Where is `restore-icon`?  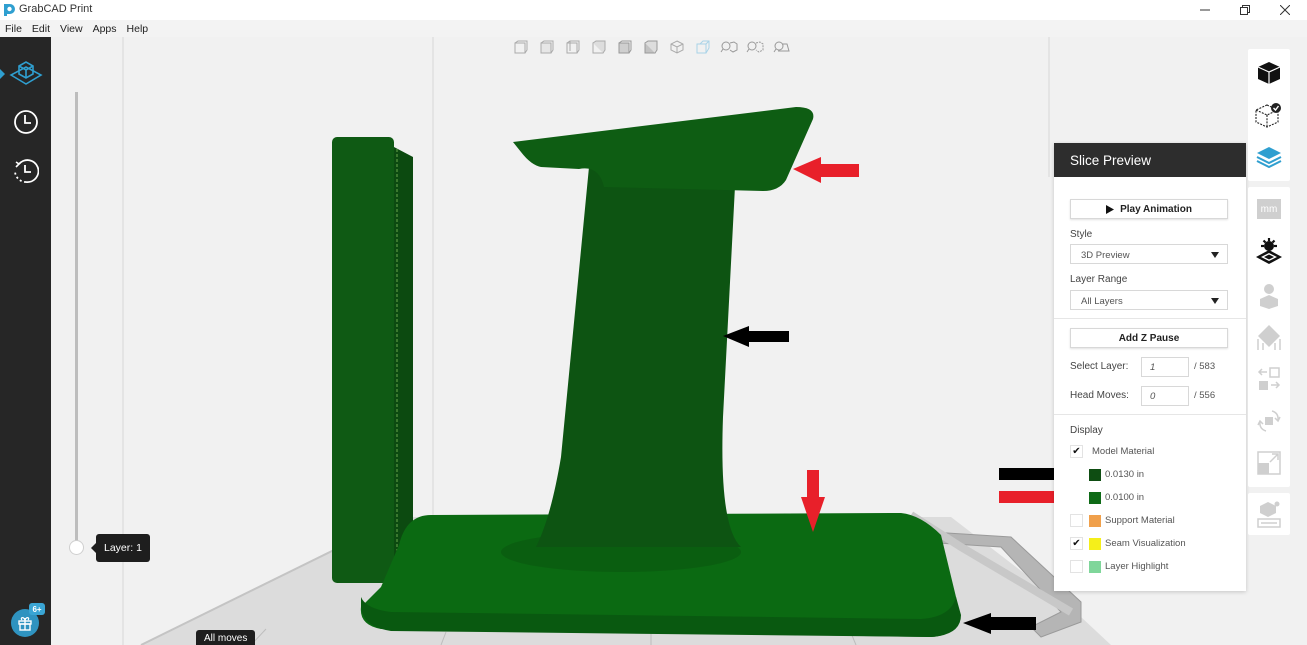
restore-icon is located at coordinates (1245, 10).